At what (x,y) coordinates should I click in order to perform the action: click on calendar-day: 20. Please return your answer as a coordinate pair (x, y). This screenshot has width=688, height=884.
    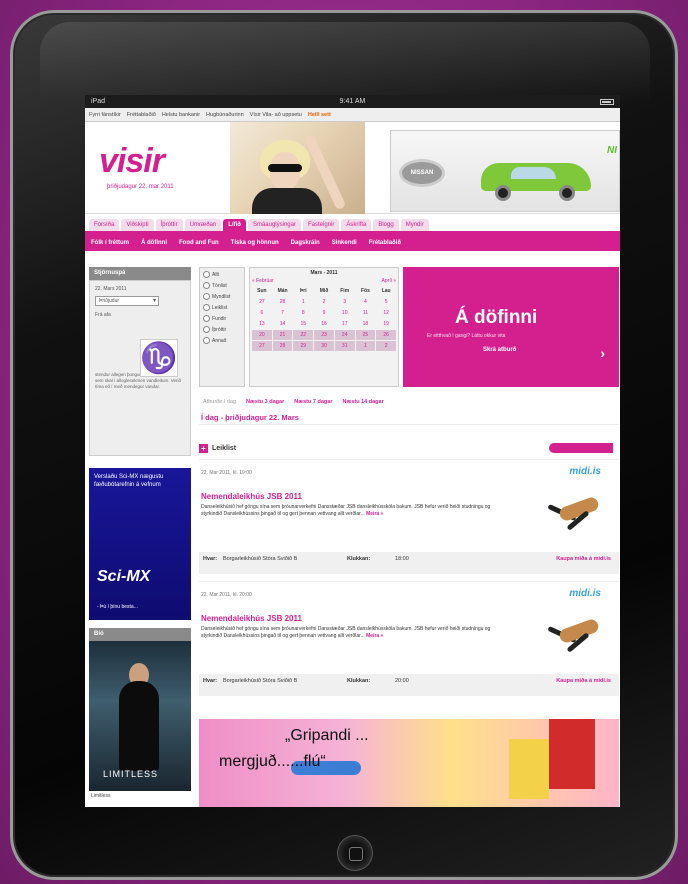
    Looking at the image, I should click on (262, 335).